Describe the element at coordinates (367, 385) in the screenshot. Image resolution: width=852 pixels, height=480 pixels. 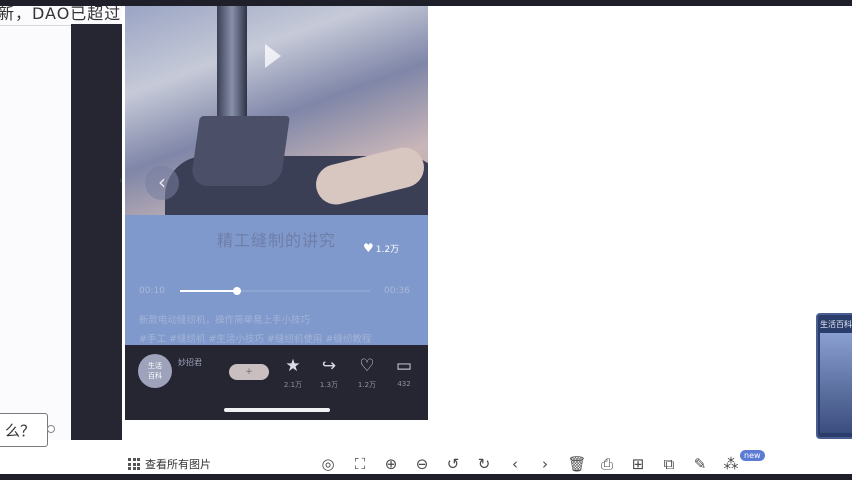
I see `like-button-count: 1.2万` at that location.